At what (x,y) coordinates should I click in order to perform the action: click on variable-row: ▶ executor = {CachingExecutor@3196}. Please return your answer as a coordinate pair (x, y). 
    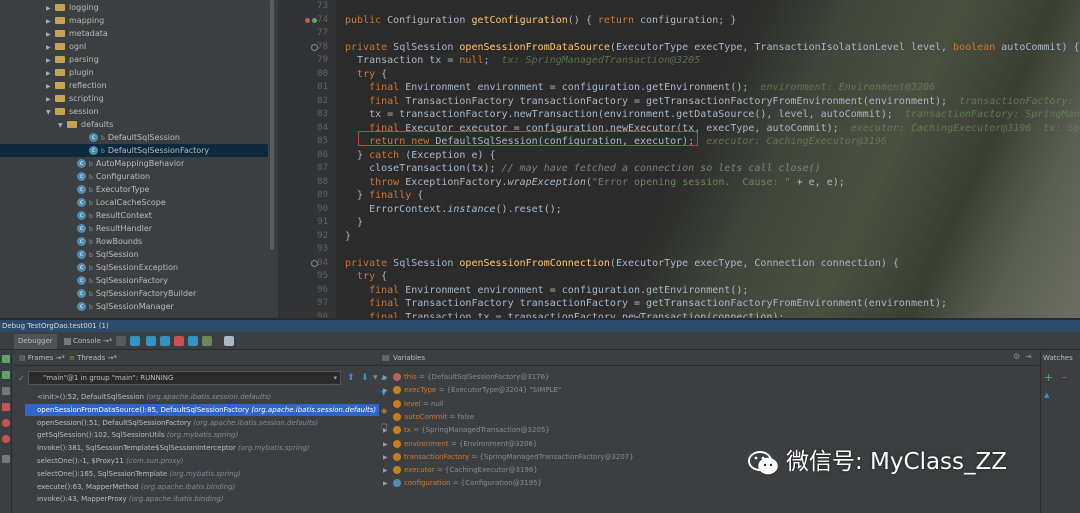
    Looking at the image, I should click on (460, 470).